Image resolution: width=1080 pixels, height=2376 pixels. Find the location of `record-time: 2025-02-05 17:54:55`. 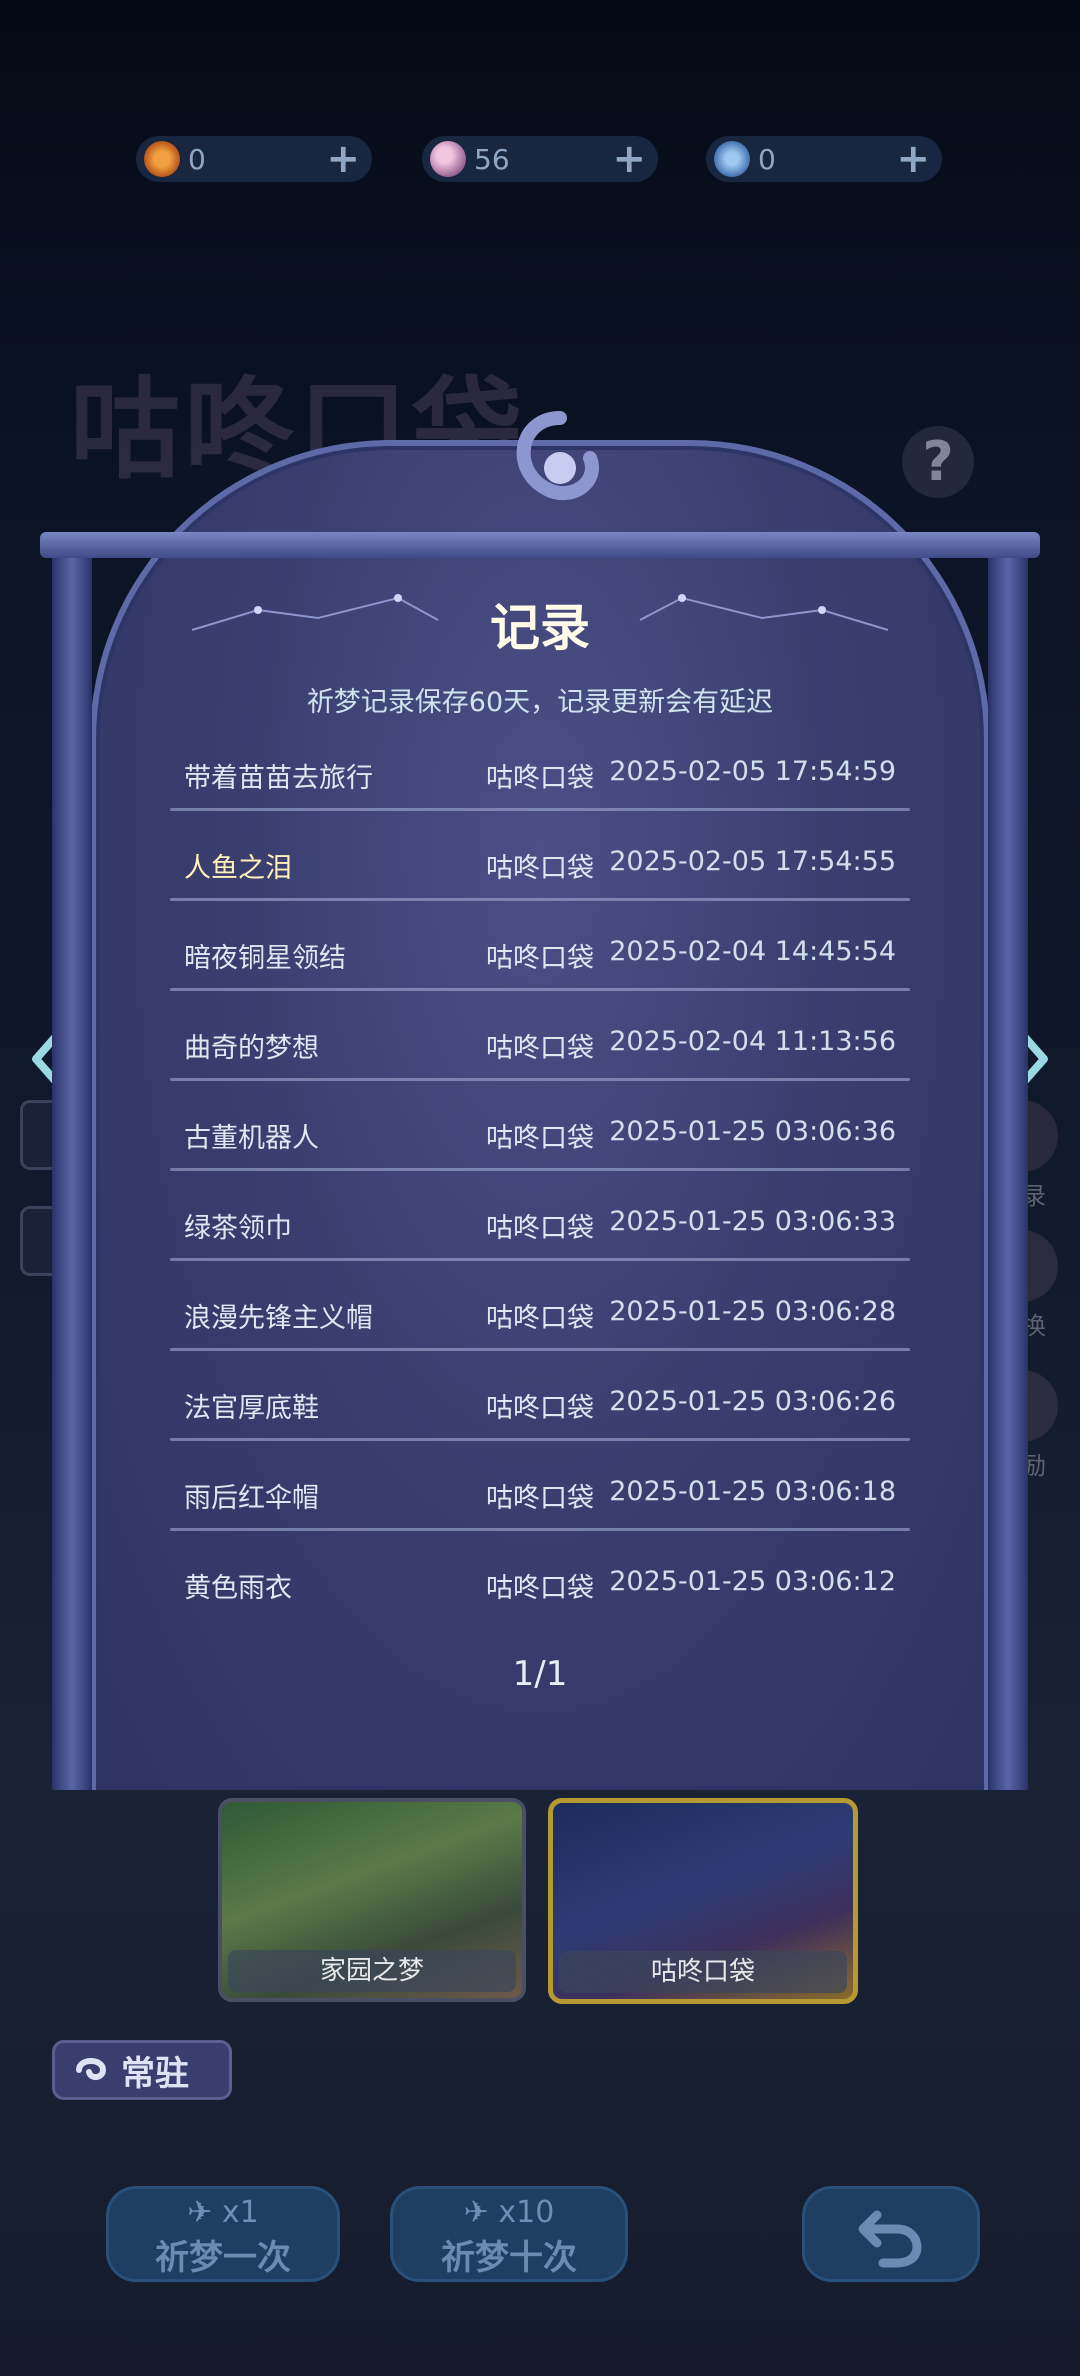

record-time: 2025-02-05 17:54:55 is located at coordinates (752, 861).